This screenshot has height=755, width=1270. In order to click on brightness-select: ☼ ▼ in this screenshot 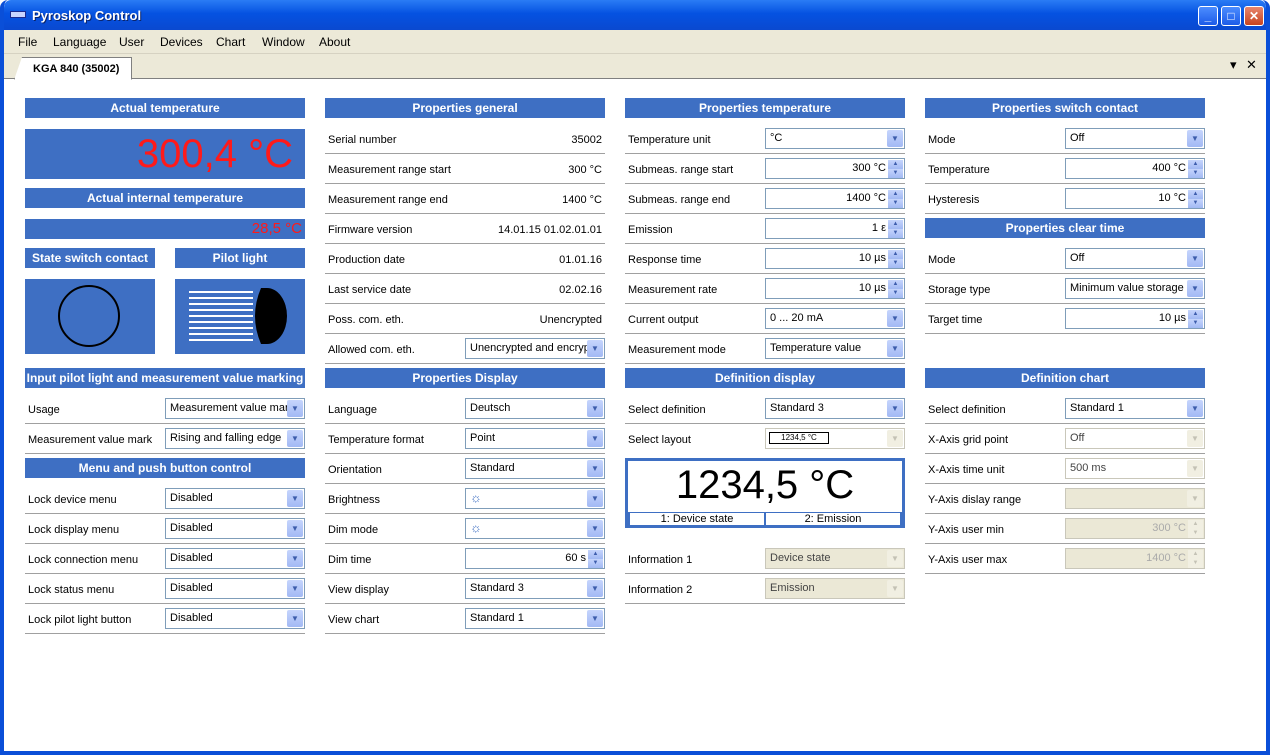, I will do `click(535, 498)`.